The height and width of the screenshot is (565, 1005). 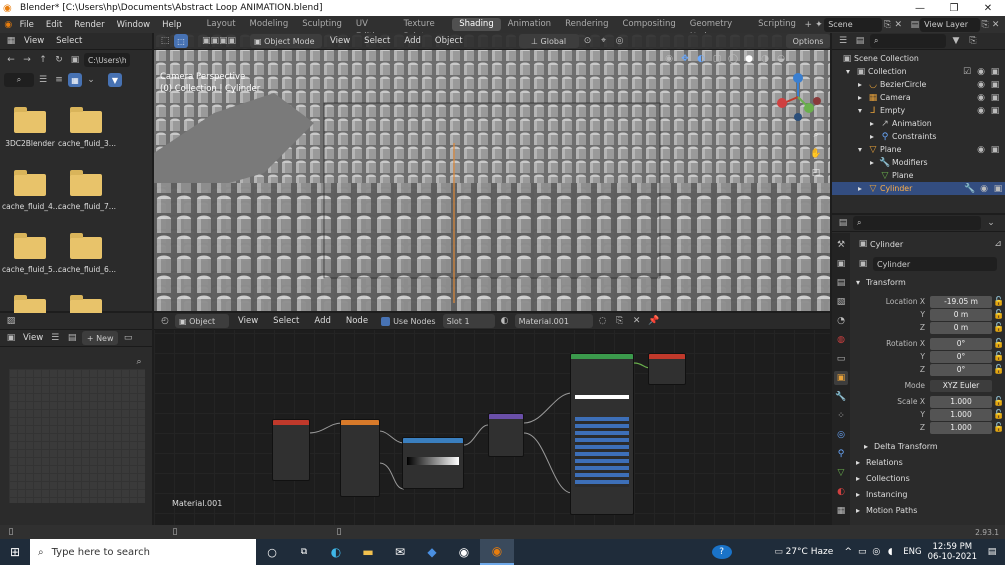 I want to click on viewport-select-menu: Select, so click(x=377, y=41).